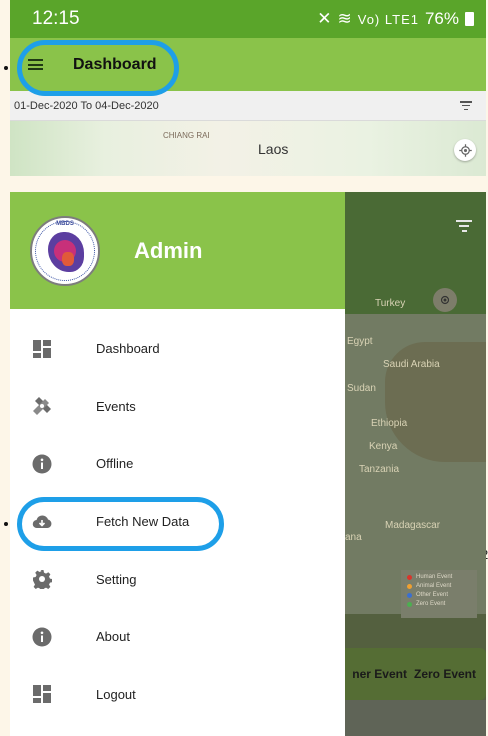 The height and width of the screenshot is (736, 488). I want to click on drawer-header: MBDS Admin, so click(177, 250).